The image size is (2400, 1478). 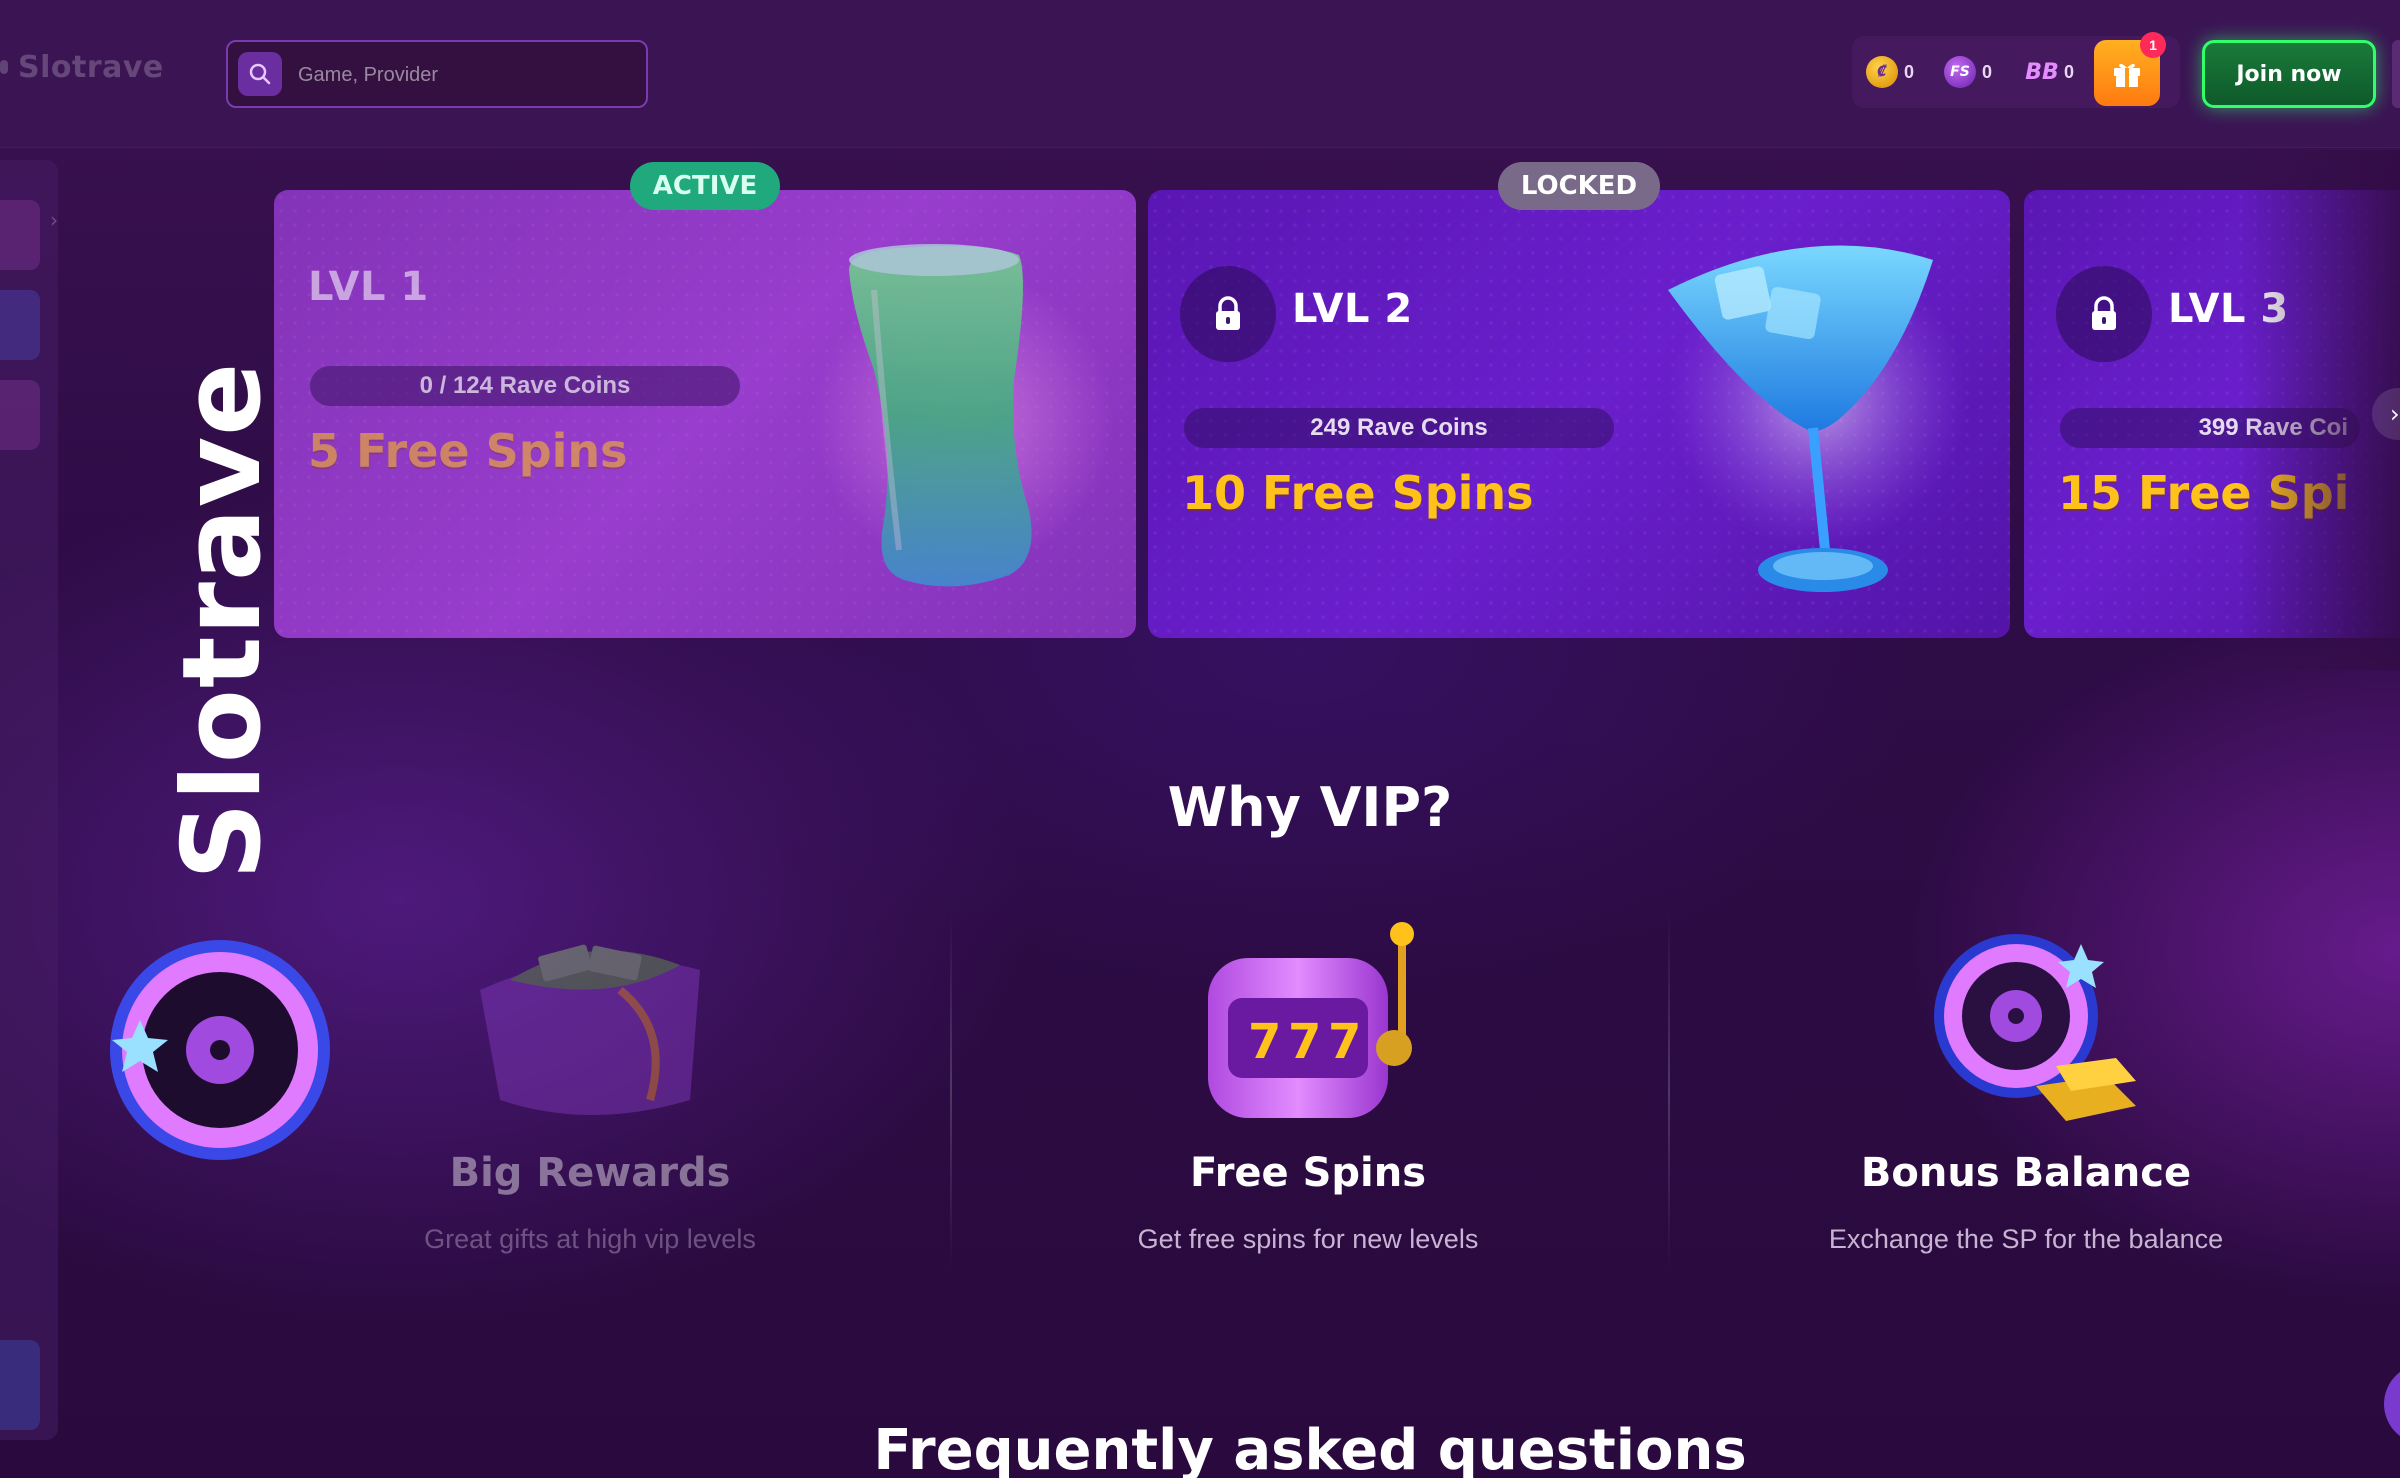 I want to click on search-icon, so click(x=260, y=74).